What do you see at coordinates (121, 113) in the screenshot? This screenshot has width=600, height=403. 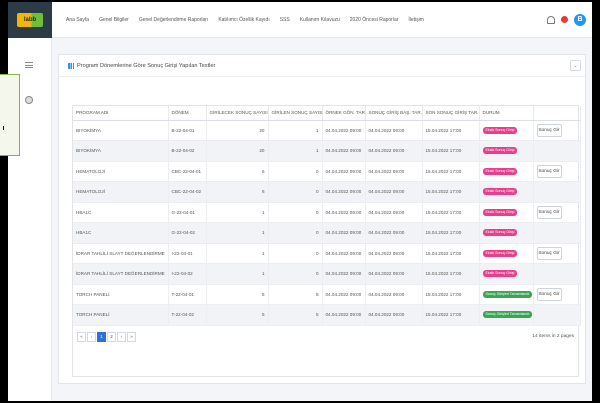 I see `column-header: PROGRAM ADI` at bounding box center [121, 113].